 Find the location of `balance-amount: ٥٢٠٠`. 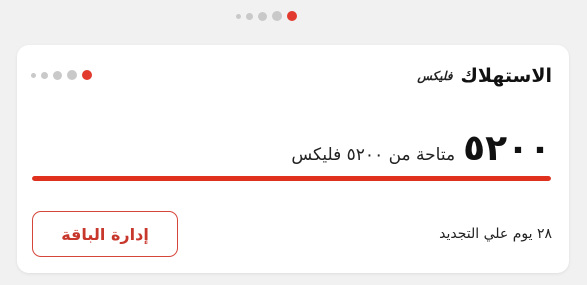

balance-amount: ٥٢٠٠ is located at coordinates (507, 148).